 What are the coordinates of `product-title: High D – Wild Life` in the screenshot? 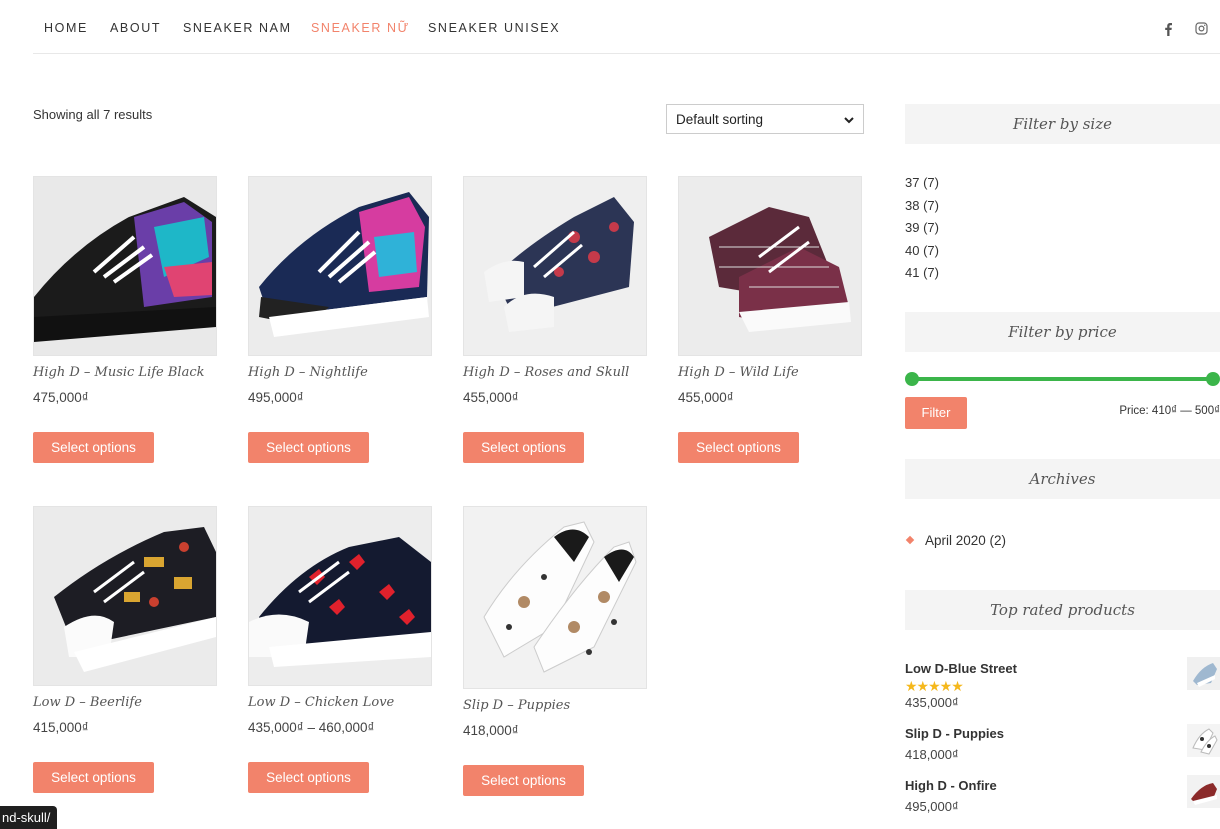 It's located at (770, 372).